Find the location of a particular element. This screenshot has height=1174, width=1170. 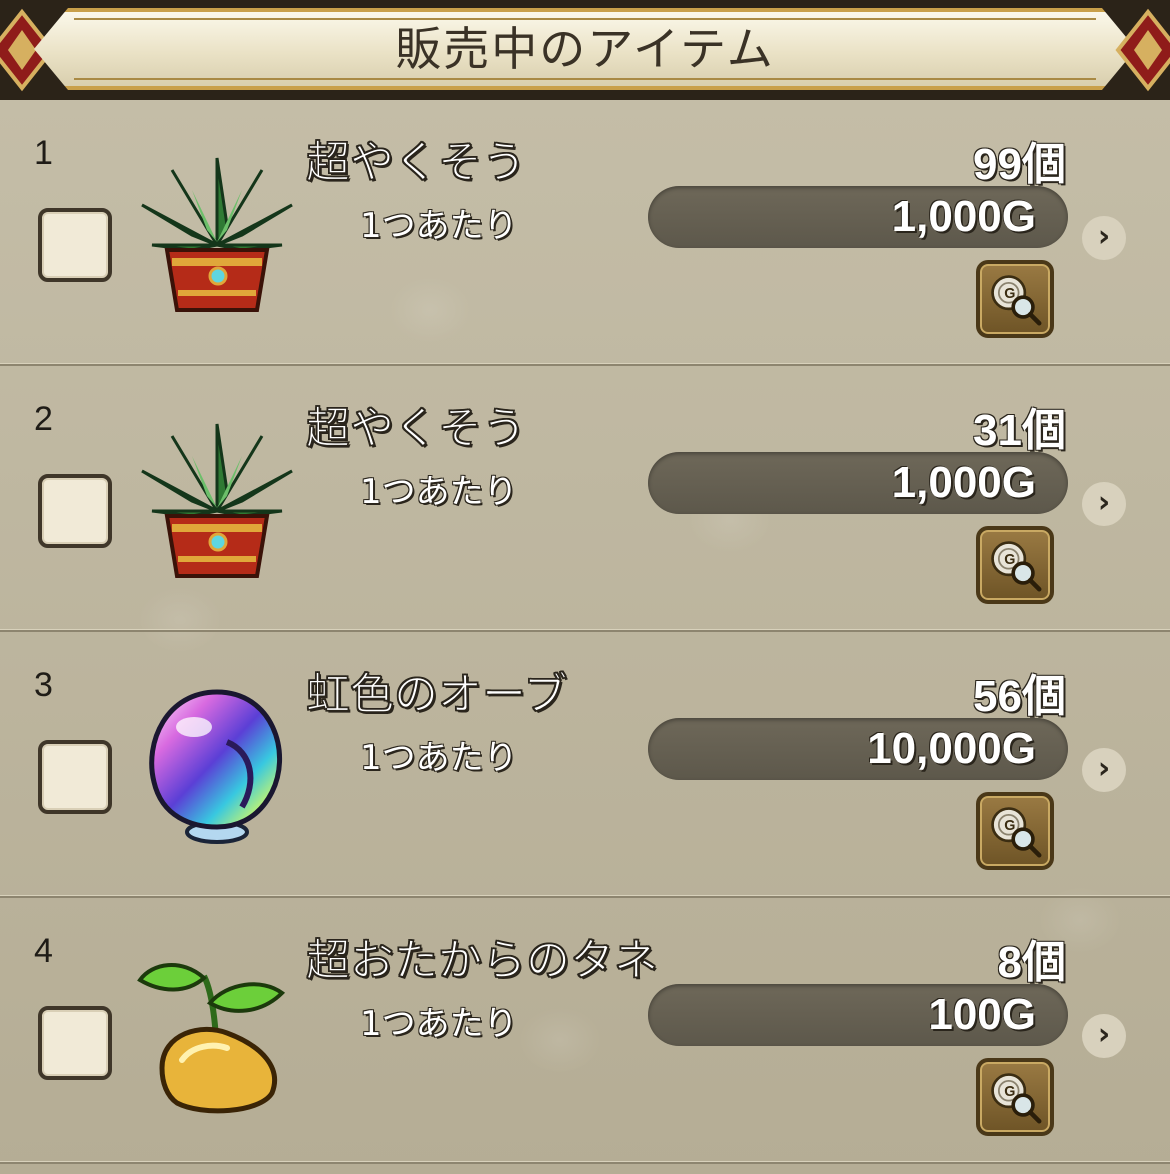

row-number: 4 is located at coordinates (43, 951).